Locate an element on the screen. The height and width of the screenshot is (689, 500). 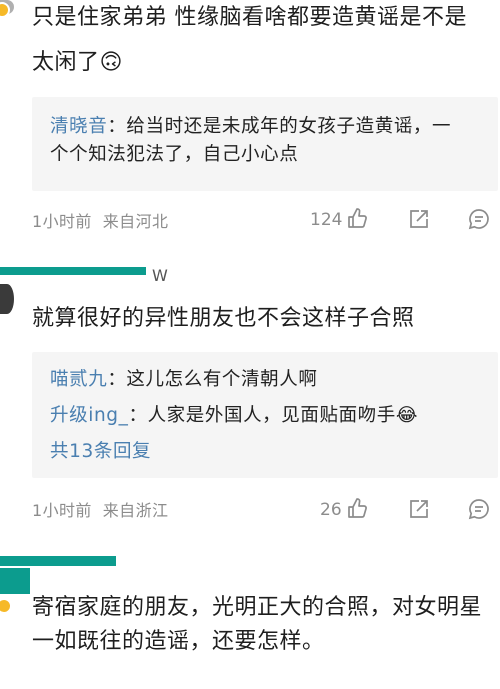
like-count: 124 is located at coordinates (326, 220).